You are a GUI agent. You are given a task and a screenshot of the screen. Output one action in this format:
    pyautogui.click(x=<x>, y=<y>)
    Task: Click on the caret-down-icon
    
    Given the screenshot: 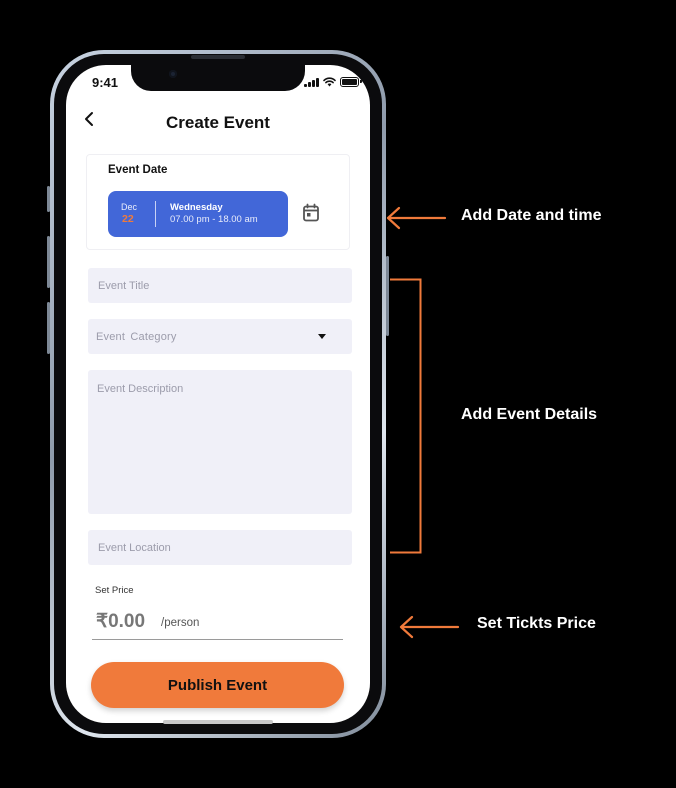 What is the action you would take?
    pyautogui.click(x=322, y=336)
    